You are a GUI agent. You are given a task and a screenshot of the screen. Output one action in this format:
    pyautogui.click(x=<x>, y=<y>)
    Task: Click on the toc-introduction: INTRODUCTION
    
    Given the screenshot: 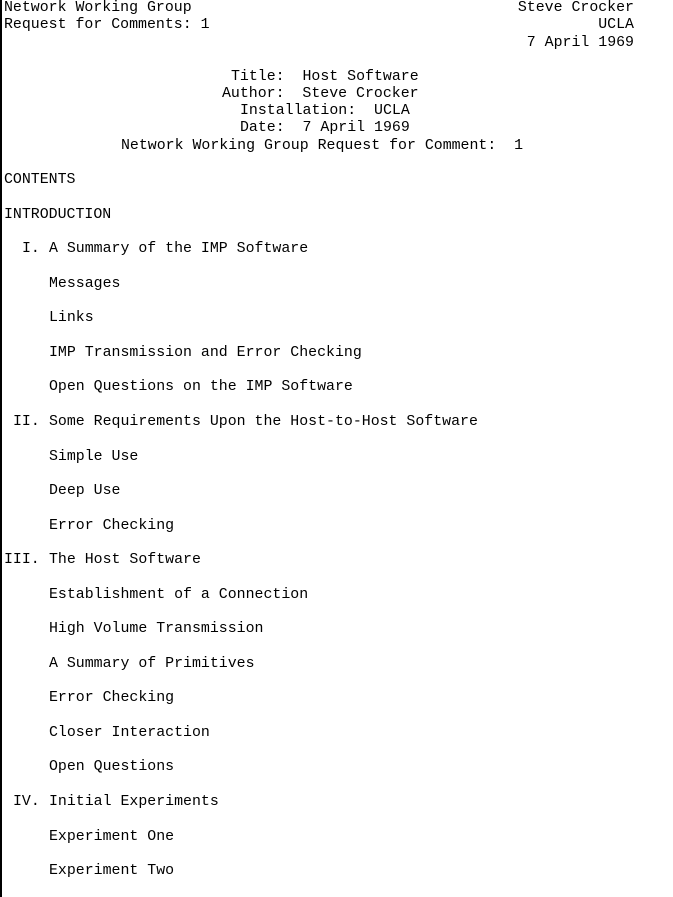 What is the action you would take?
    pyautogui.click(x=58, y=215)
    